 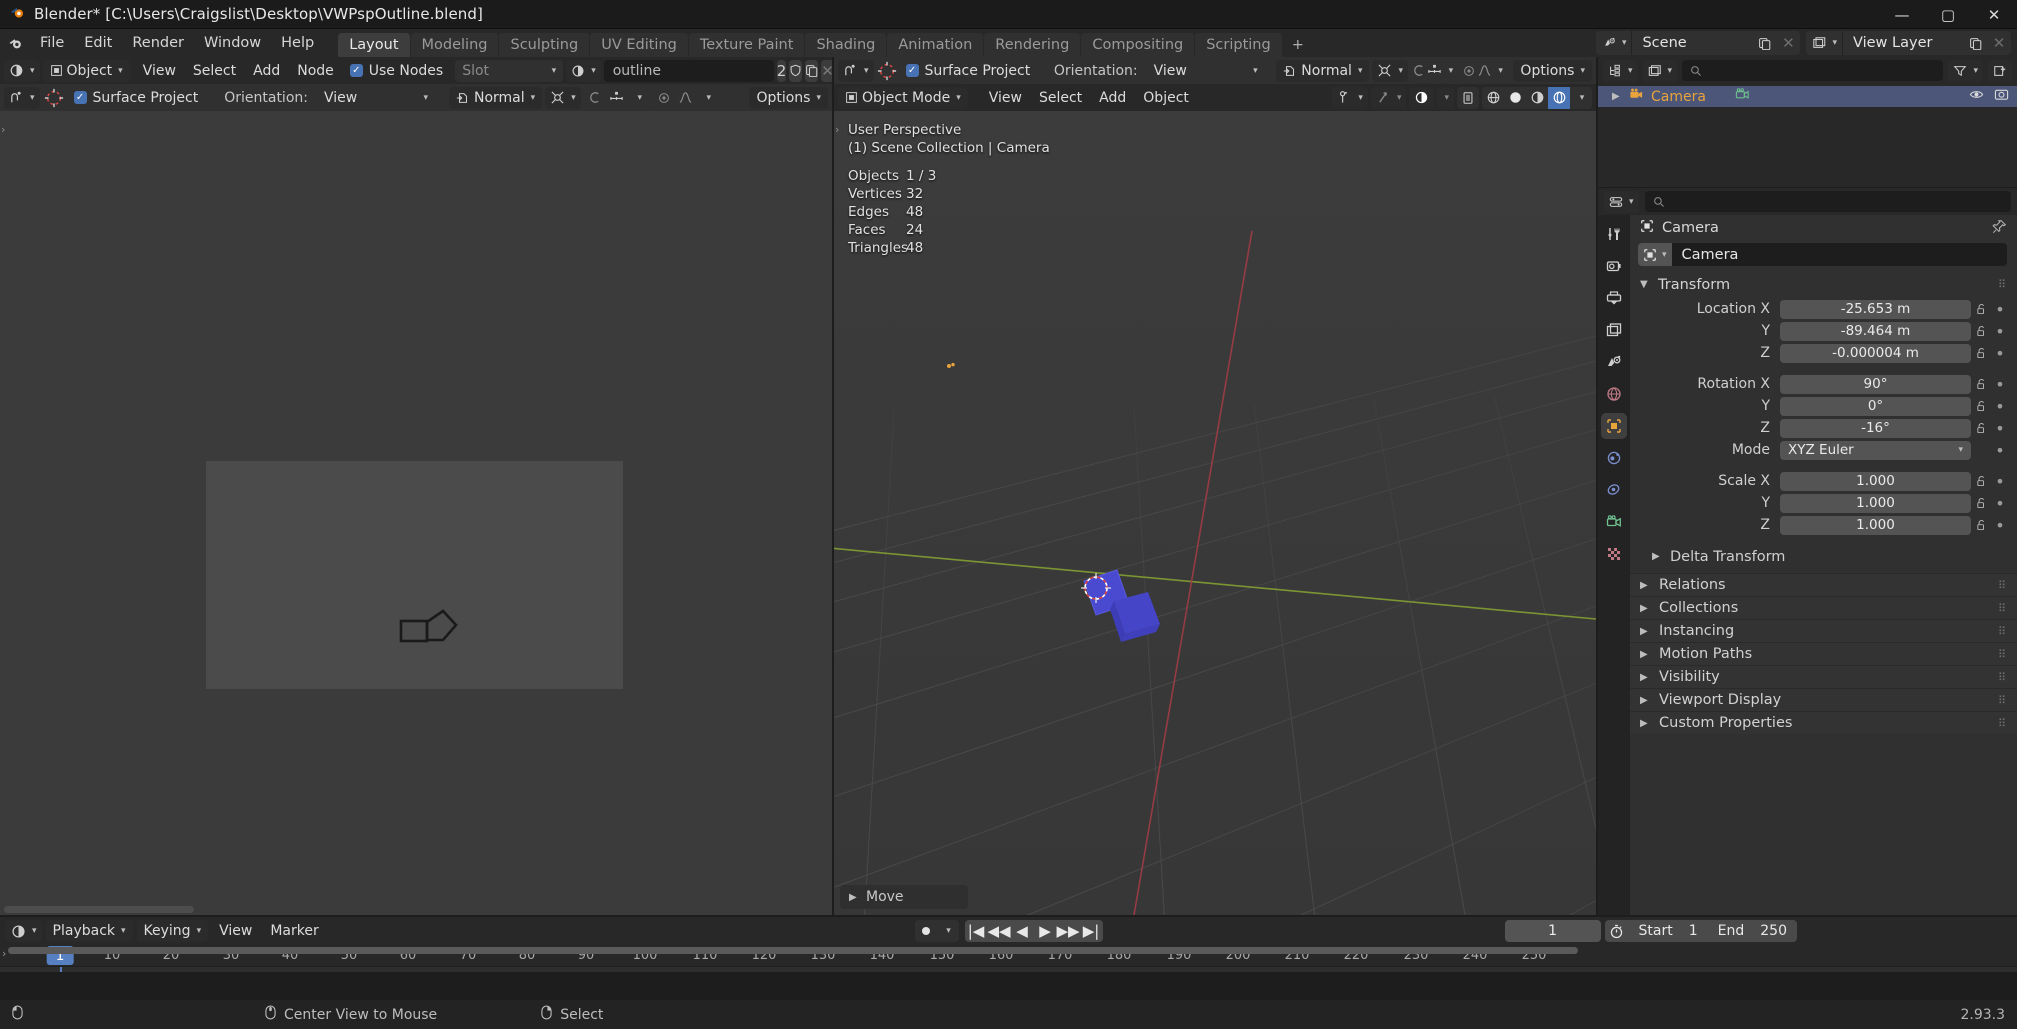 What do you see at coordinates (1614, 266) in the screenshot?
I see `properties-tab-render` at bounding box center [1614, 266].